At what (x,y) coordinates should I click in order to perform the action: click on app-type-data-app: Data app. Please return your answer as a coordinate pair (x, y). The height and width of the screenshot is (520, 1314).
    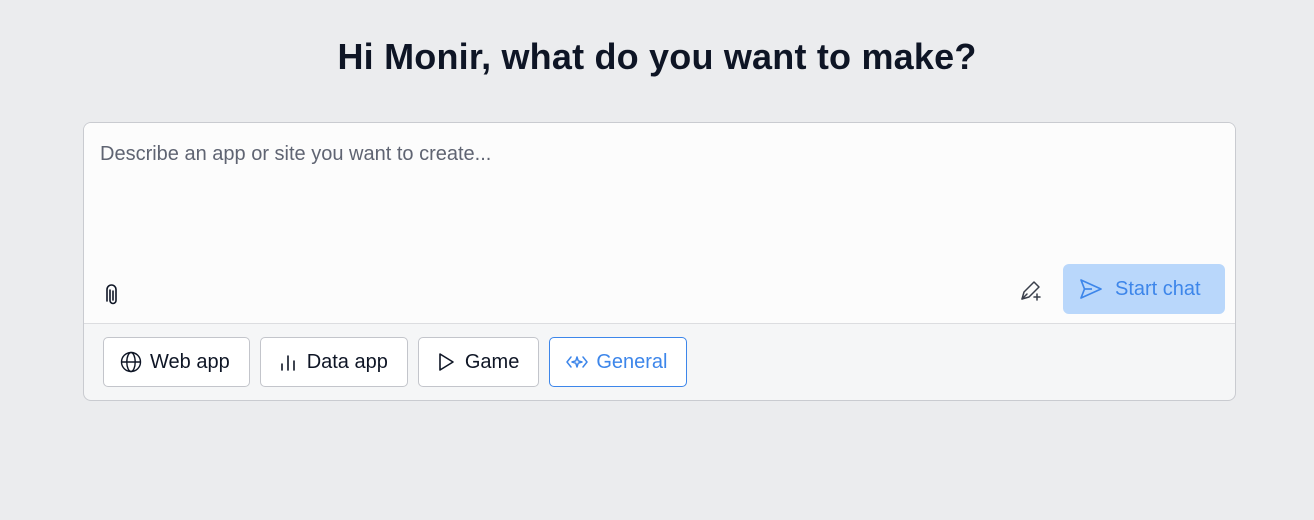
    Looking at the image, I should click on (333, 362).